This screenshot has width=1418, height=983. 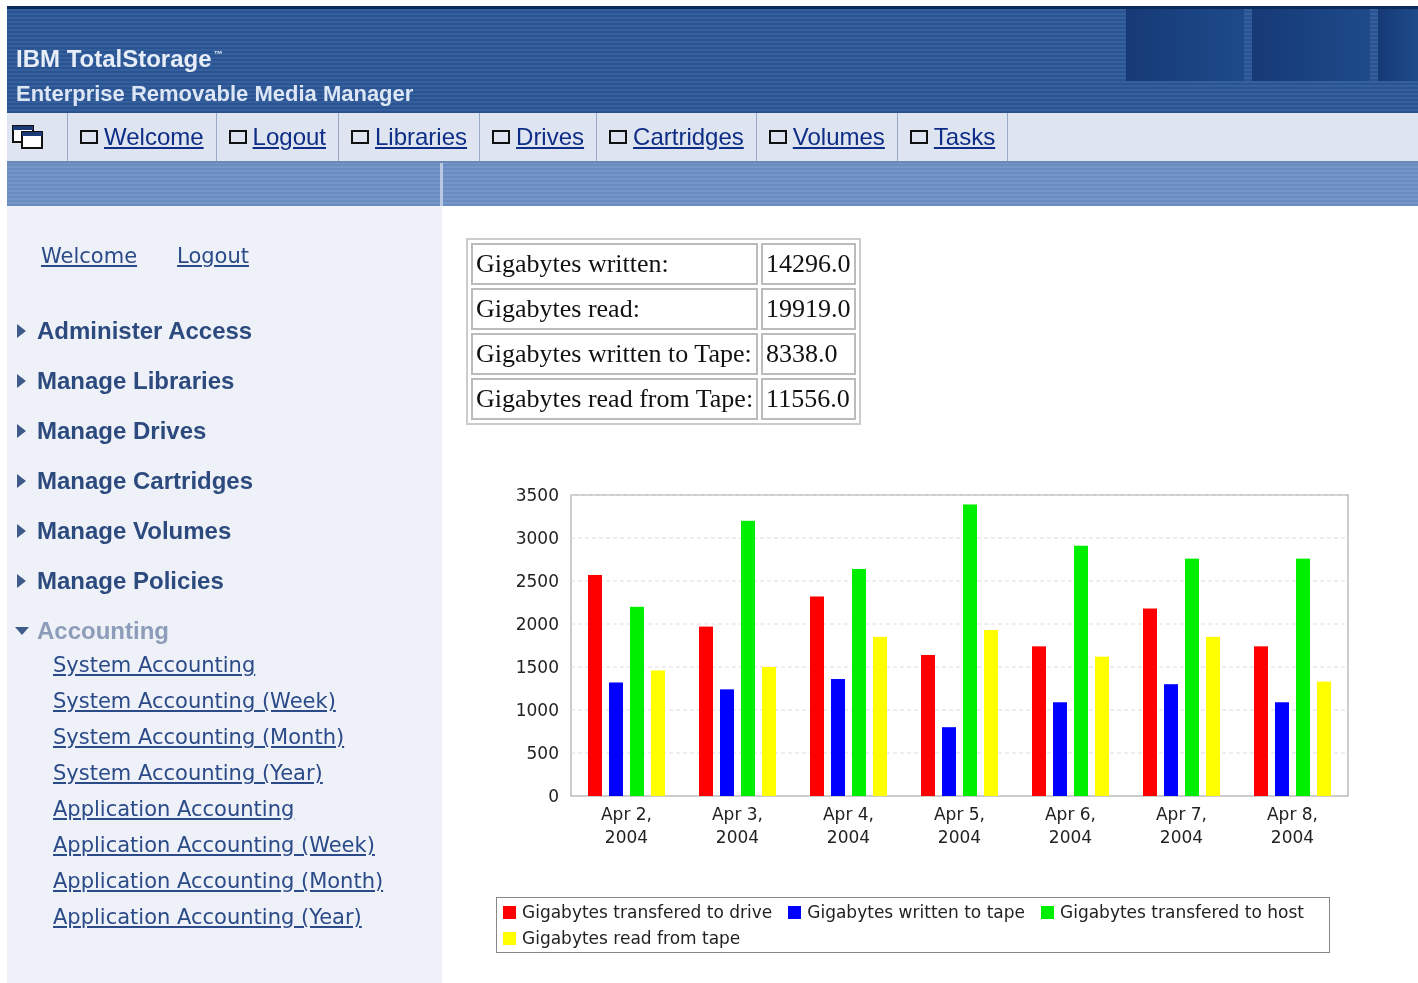 What do you see at coordinates (808, 354) in the screenshot?
I see `table-cell: 8338.0` at bounding box center [808, 354].